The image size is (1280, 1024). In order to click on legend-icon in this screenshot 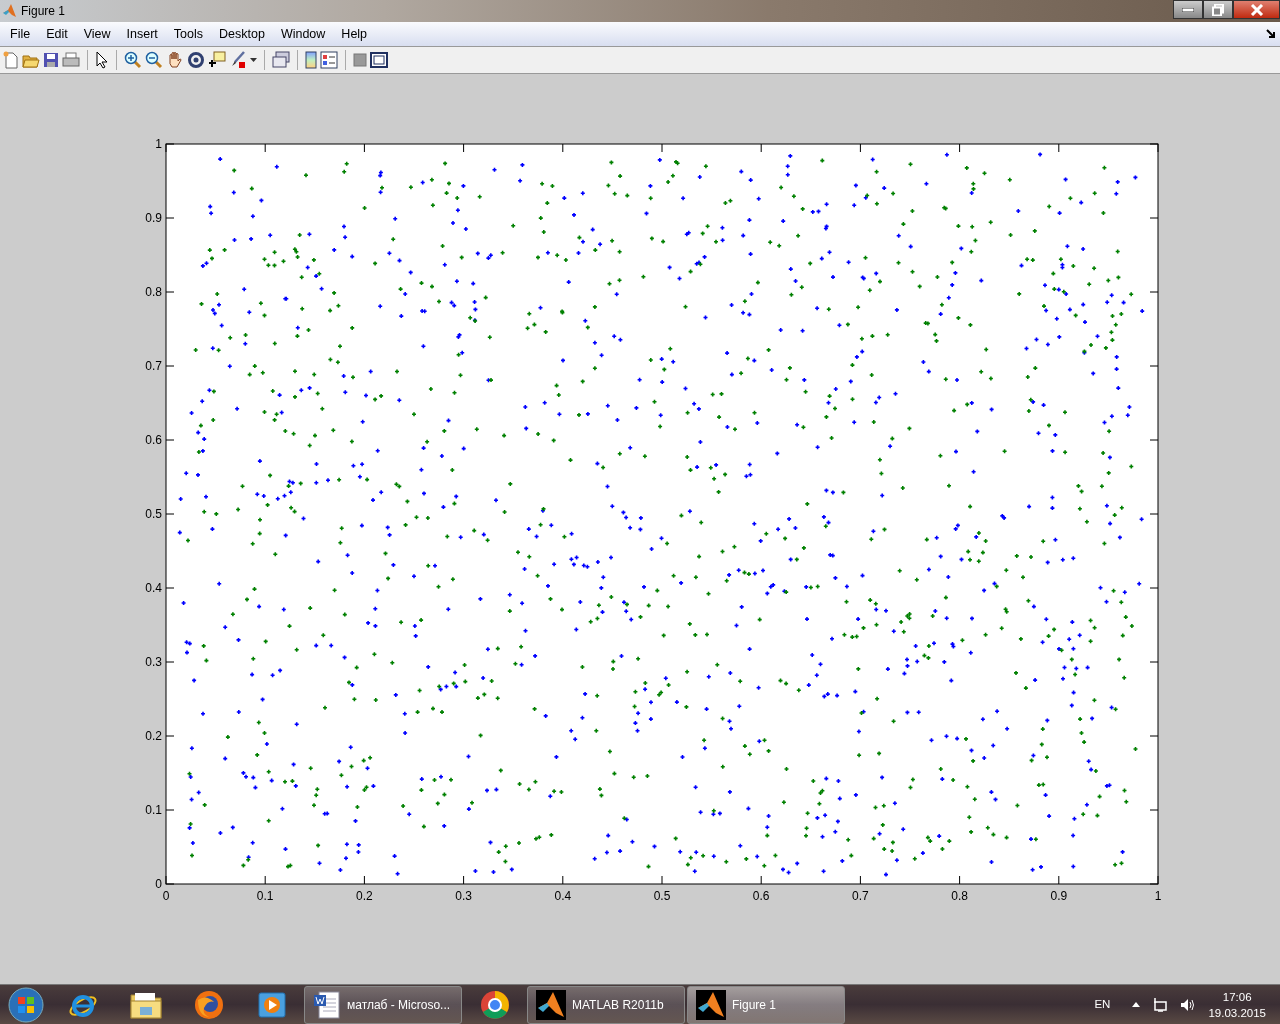, I will do `click(329, 60)`.